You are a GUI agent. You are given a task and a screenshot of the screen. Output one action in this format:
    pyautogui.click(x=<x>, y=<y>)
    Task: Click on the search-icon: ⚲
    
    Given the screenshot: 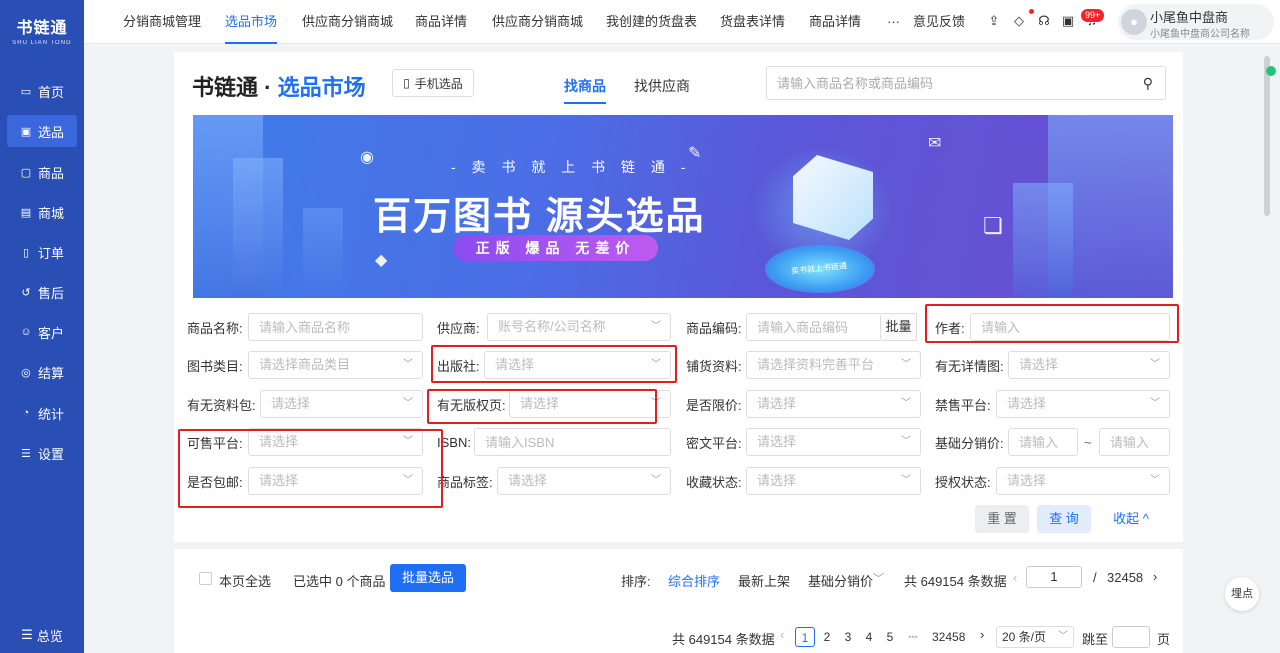 What is the action you would take?
    pyautogui.click(x=1148, y=83)
    